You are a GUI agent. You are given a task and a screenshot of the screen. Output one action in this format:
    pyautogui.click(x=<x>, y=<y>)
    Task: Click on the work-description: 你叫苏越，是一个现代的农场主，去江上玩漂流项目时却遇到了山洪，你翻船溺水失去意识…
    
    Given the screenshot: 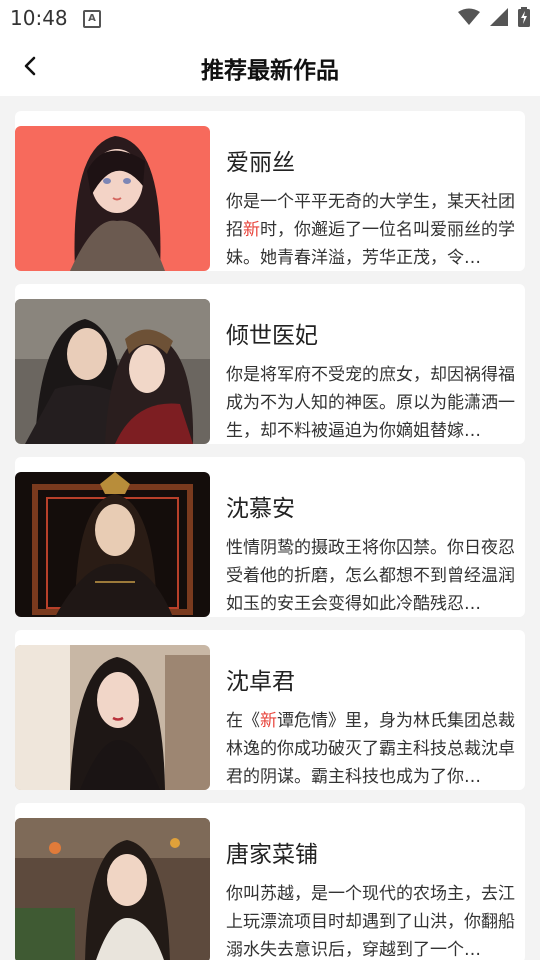 What is the action you would take?
    pyautogui.click(x=370, y=922)
    